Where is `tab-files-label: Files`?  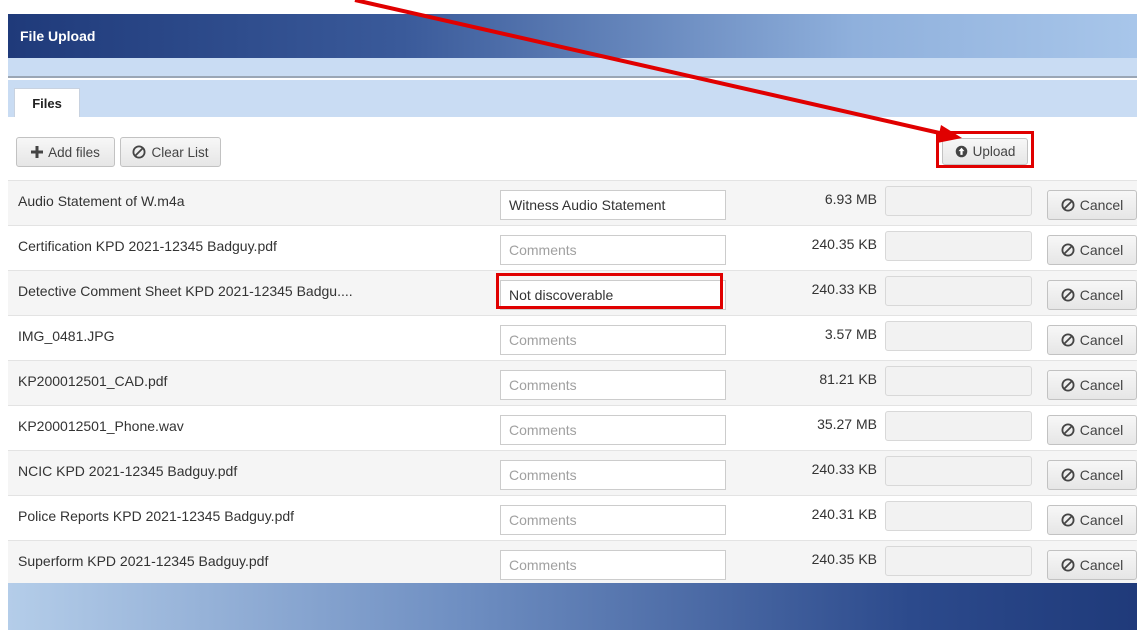 tab-files-label: Files is located at coordinates (47, 103).